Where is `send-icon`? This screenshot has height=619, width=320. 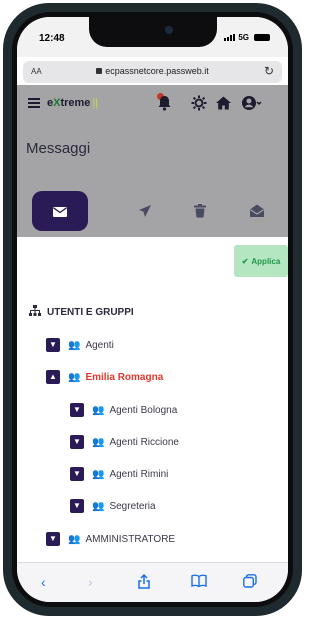 send-icon is located at coordinates (145, 209).